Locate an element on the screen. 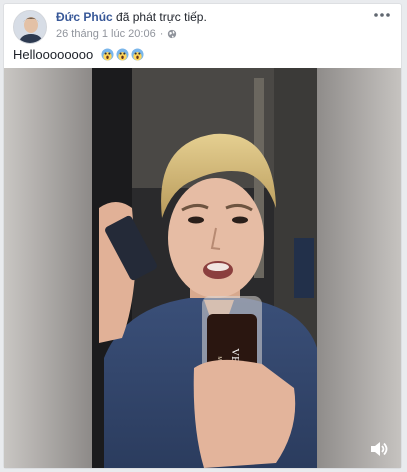  more-options-button is located at coordinates (382, 15).